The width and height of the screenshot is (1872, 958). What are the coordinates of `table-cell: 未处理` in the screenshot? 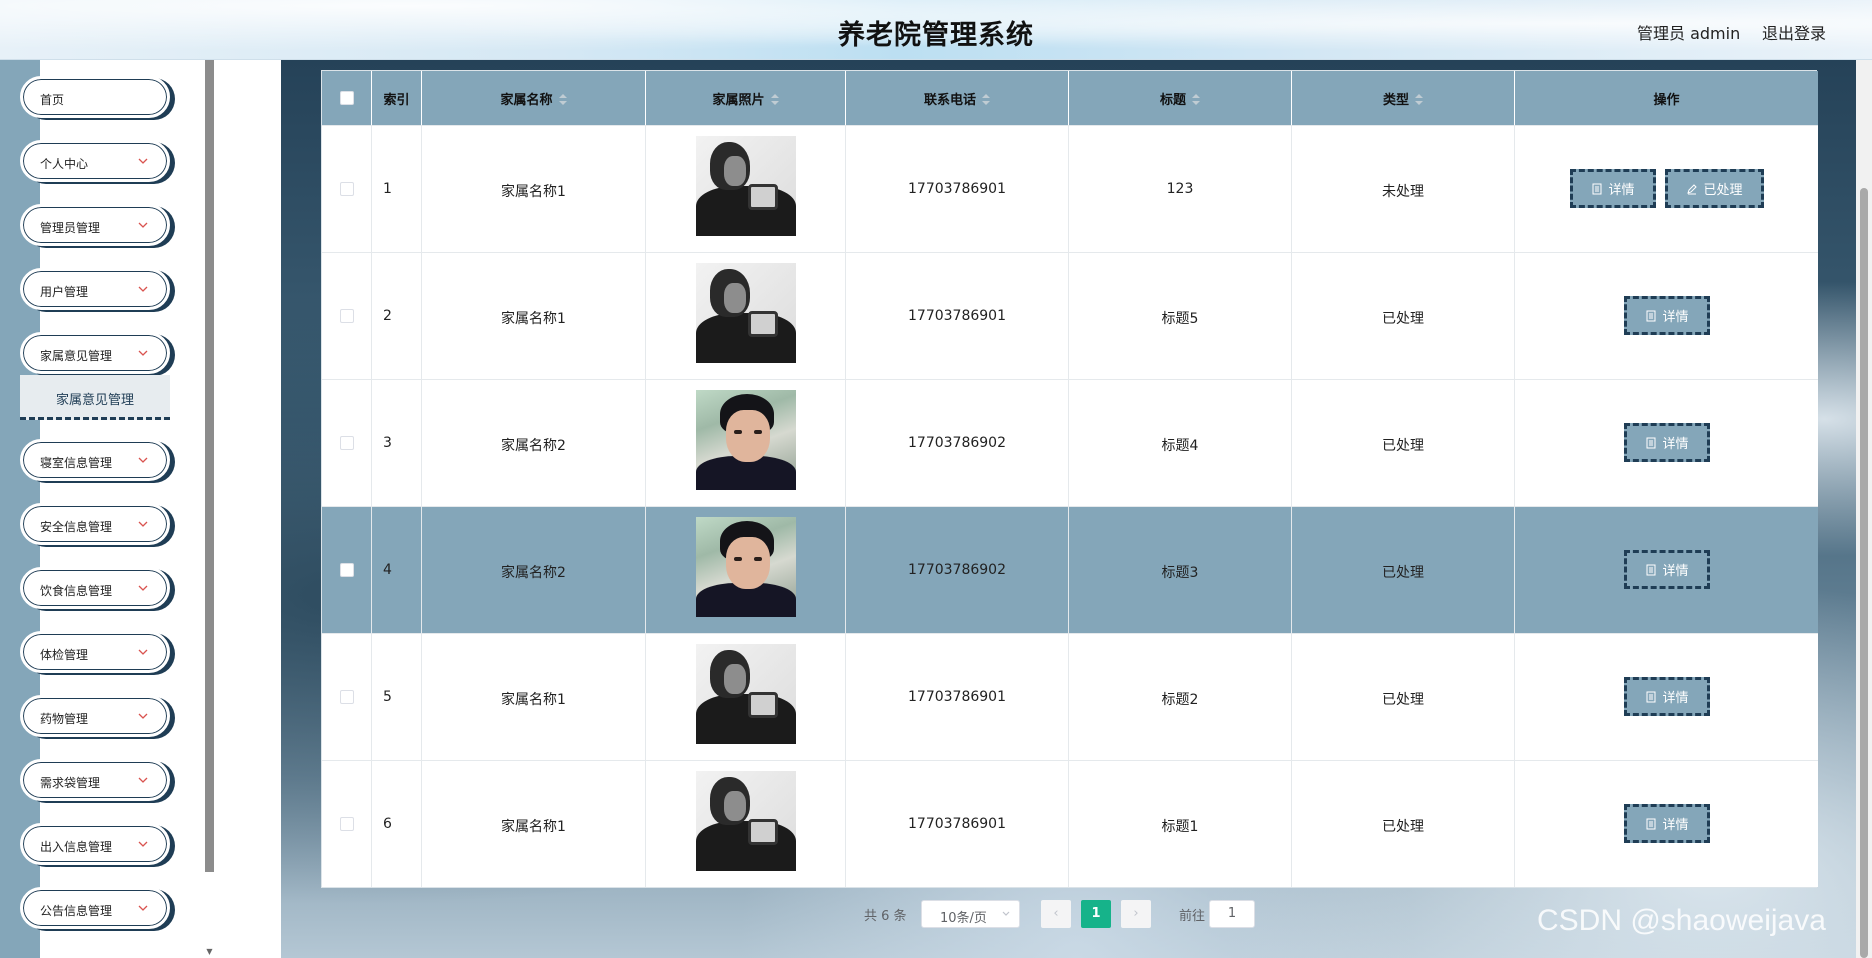 It's located at (1403, 189).